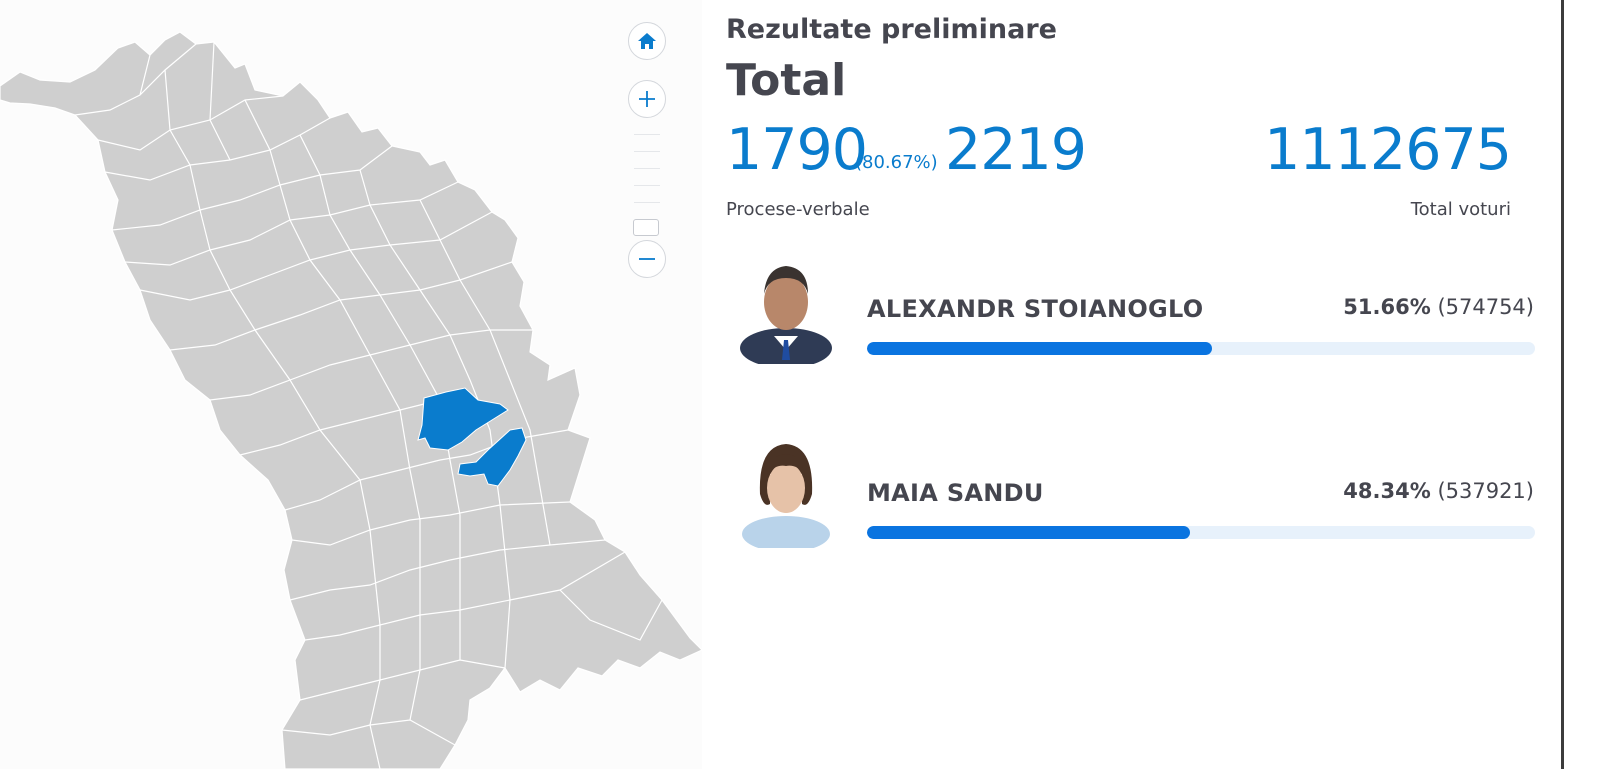  Describe the element at coordinates (1035, 309) in the screenshot. I see `candidate-name: ALEXANDR STOIANOGLO` at that location.